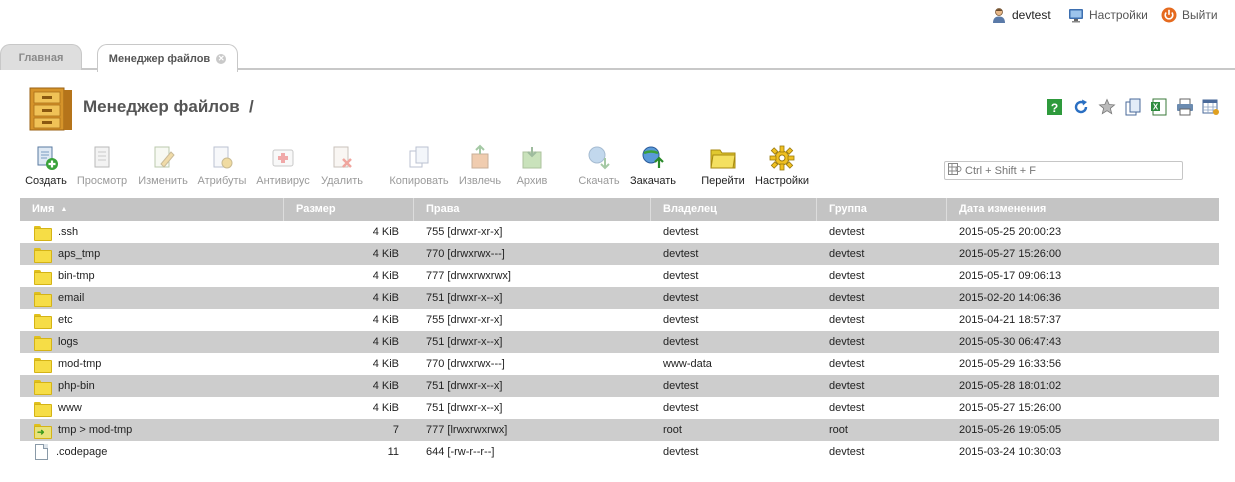 The width and height of the screenshot is (1235, 482). I want to click on archive-button: Архив, so click(532, 165).